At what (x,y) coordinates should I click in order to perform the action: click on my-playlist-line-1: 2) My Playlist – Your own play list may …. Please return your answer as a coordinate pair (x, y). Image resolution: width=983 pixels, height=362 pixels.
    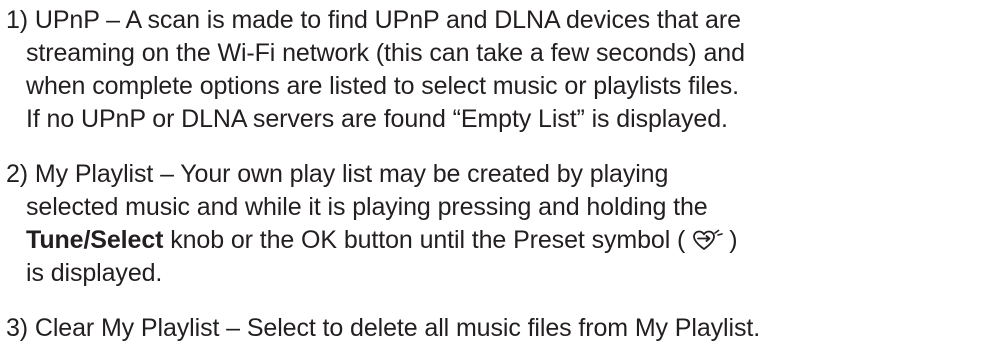
    Looking at the image, I should click on (337, 174).